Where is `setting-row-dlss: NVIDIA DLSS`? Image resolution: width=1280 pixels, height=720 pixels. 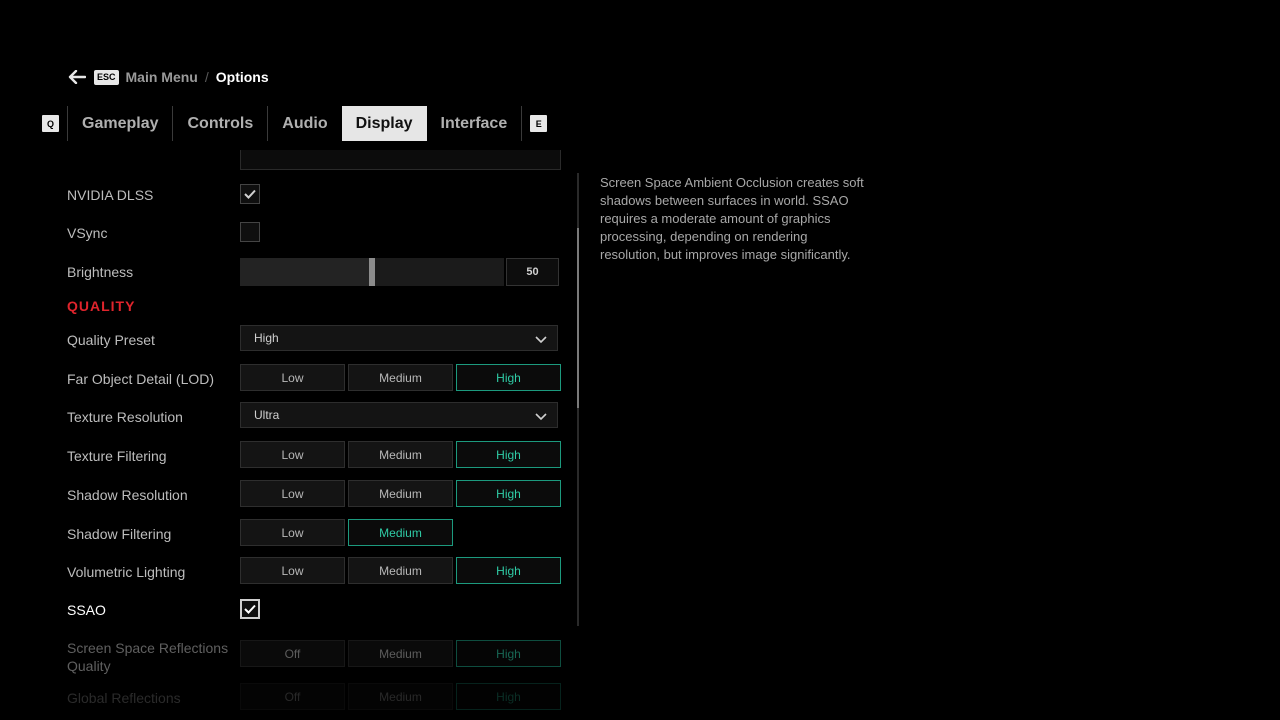 setting-row-dlss: NVIDIA DLSS is located at coordinates (290, 195).